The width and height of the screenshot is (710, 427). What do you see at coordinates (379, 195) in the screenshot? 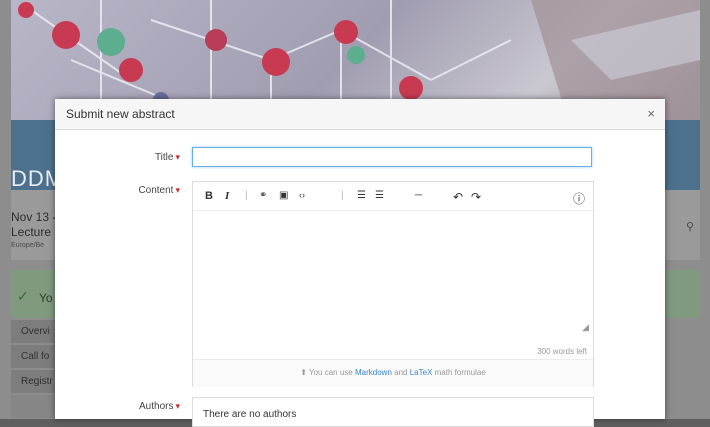
I see `unordered-list-icon: ☰` at bounding box center [379, 195].